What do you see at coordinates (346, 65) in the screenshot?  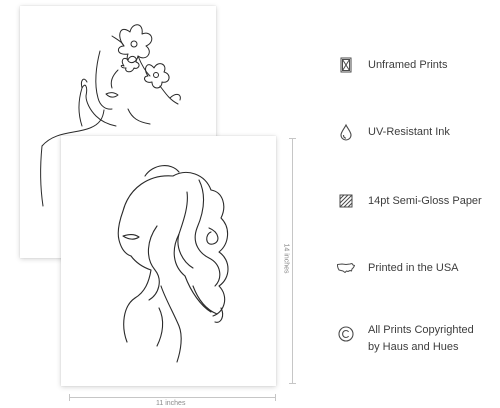 I see `unframed-print-icon` at bounding box center [346, 65].